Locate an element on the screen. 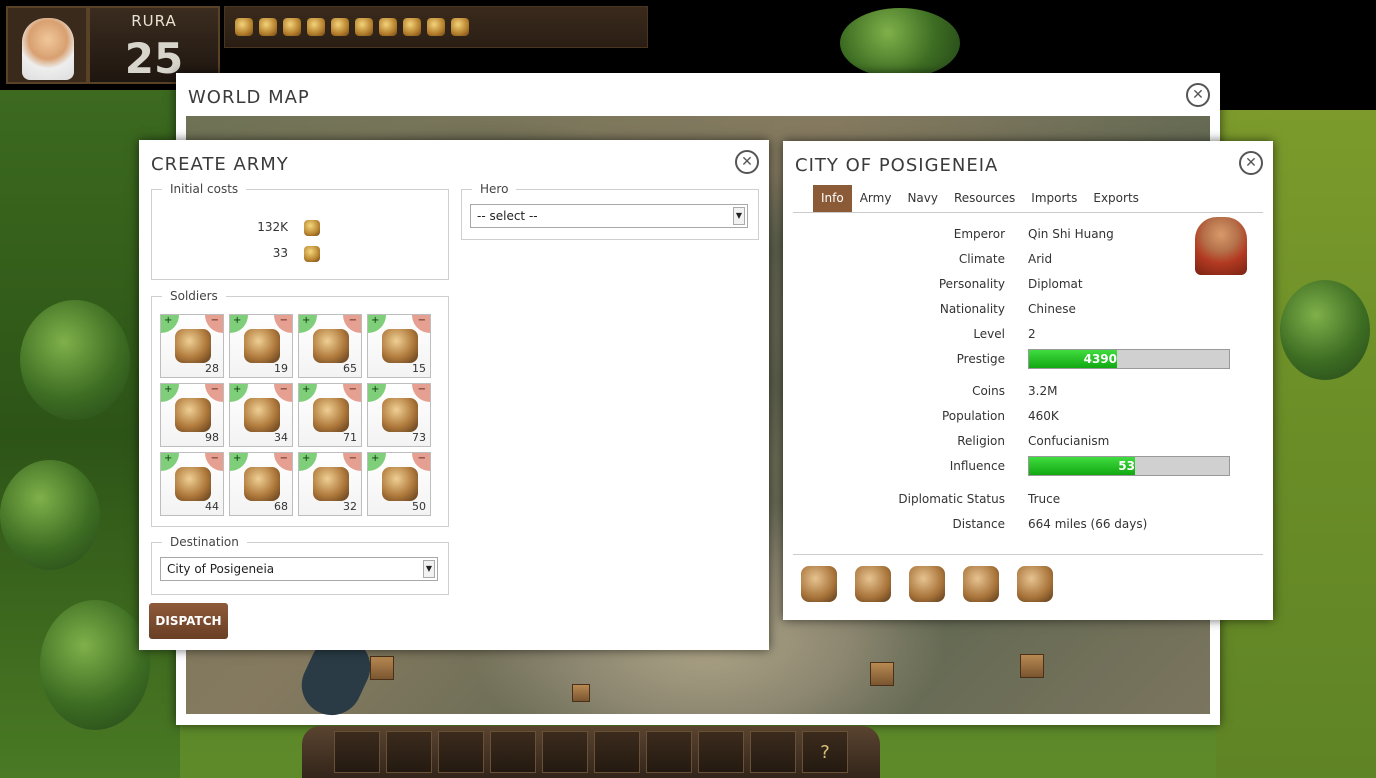 The height and width of the screenshot is (778, 1376). fist-icon is located at coordinates (1035, 584).